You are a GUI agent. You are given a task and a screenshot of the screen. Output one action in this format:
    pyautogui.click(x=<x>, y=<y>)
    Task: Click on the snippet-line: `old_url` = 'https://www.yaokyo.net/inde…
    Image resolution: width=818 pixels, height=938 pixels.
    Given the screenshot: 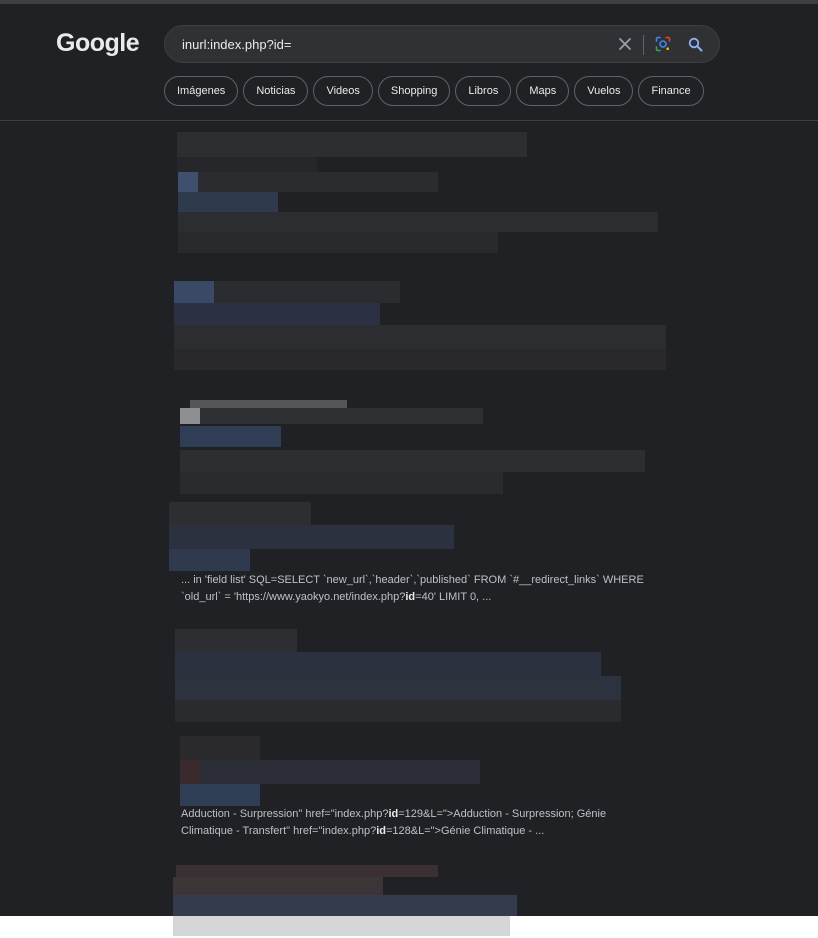 What is the action you would take?
    pyautogui.click(x=431, y=597)
    